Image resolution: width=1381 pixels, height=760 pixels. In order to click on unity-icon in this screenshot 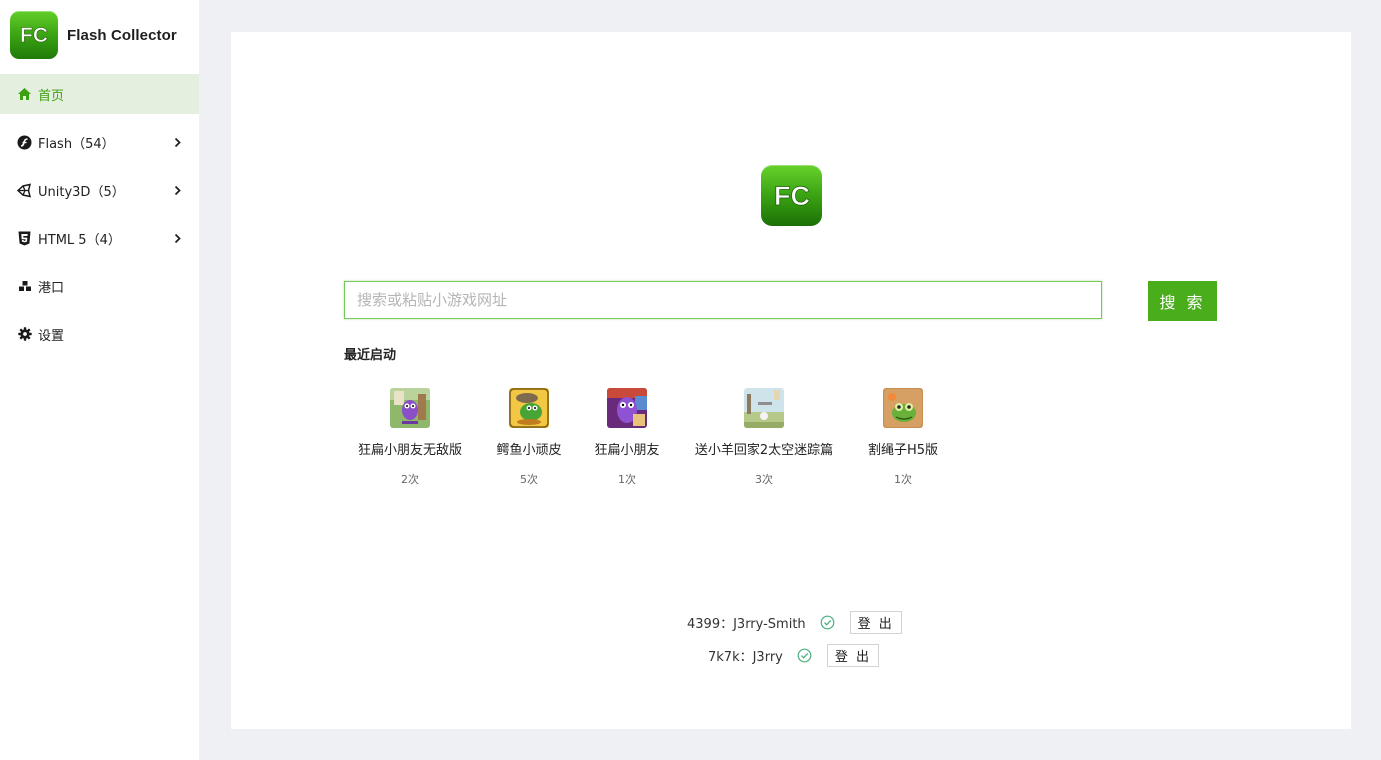, I will do `click(24, 190)`.